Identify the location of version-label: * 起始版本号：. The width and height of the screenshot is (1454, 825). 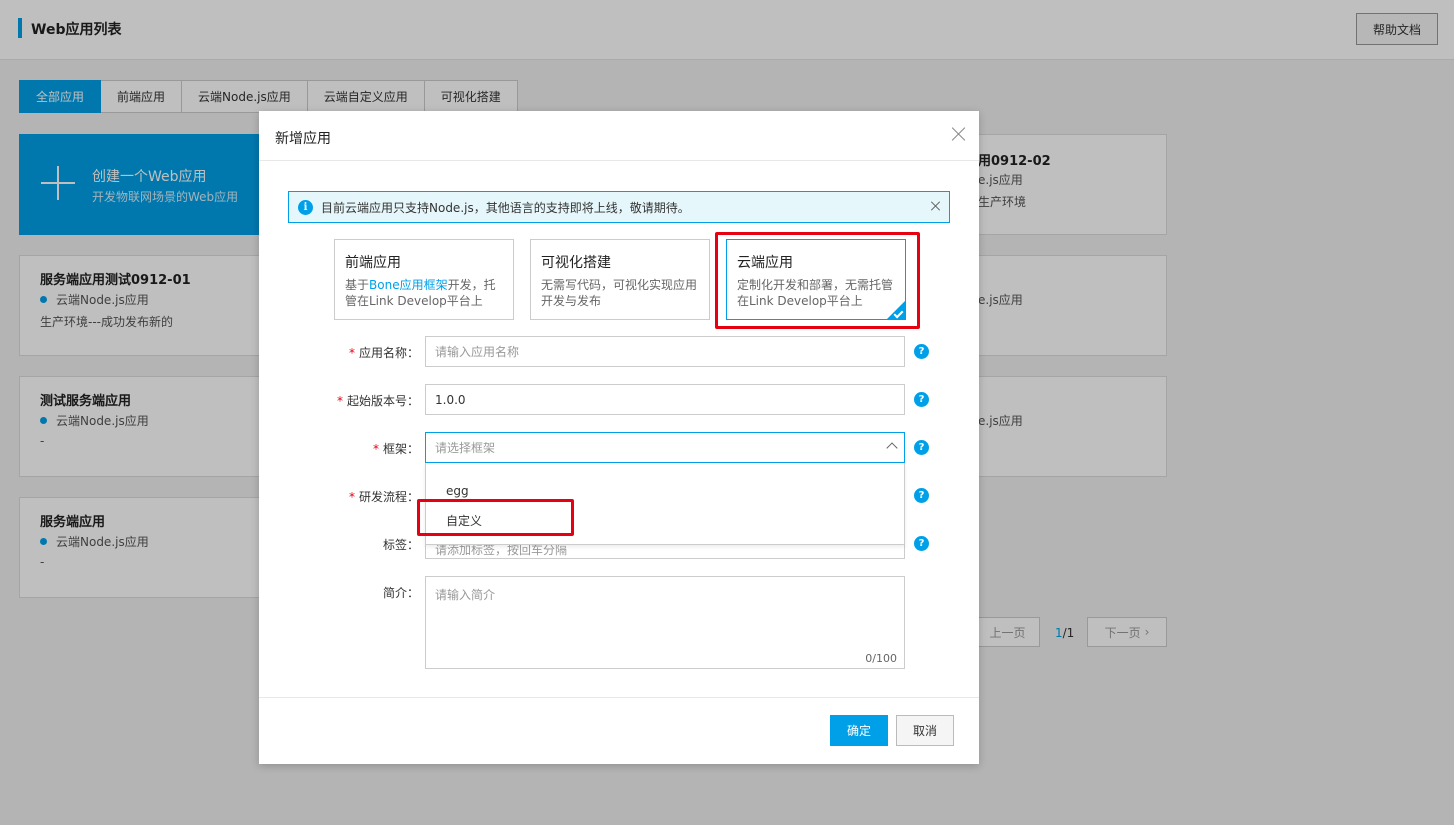
(377, 401).